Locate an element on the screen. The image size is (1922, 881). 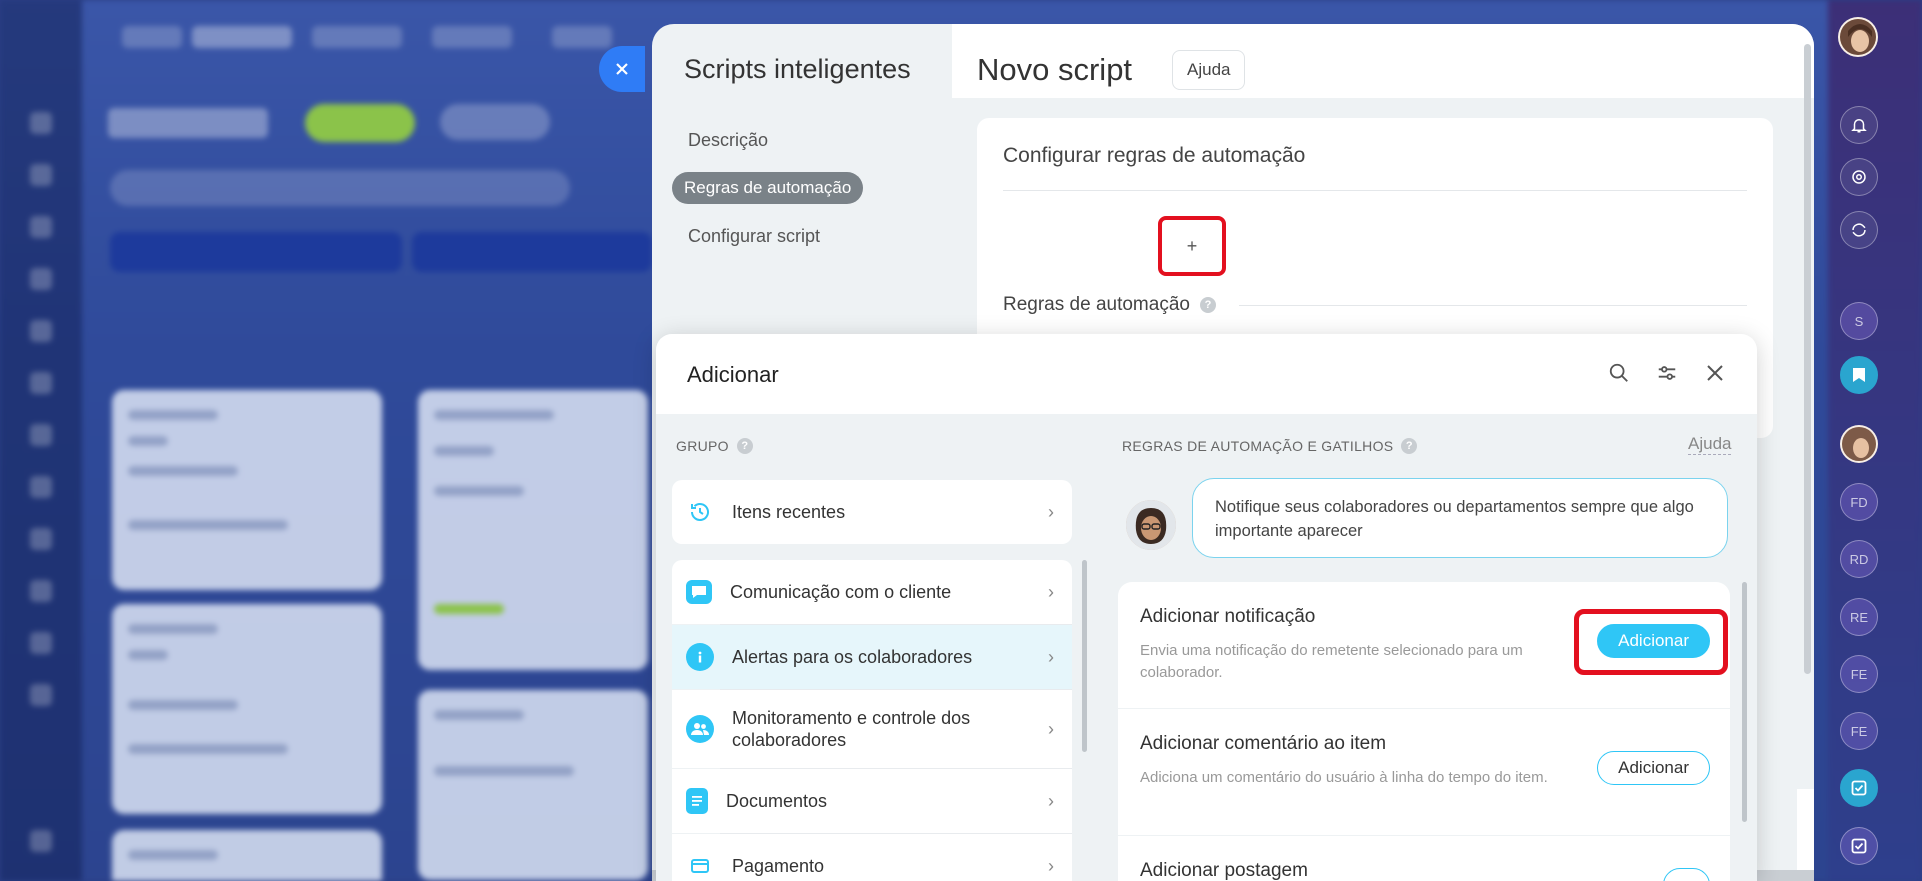
add-rule-button: + is located at coordinates (1192, 246).